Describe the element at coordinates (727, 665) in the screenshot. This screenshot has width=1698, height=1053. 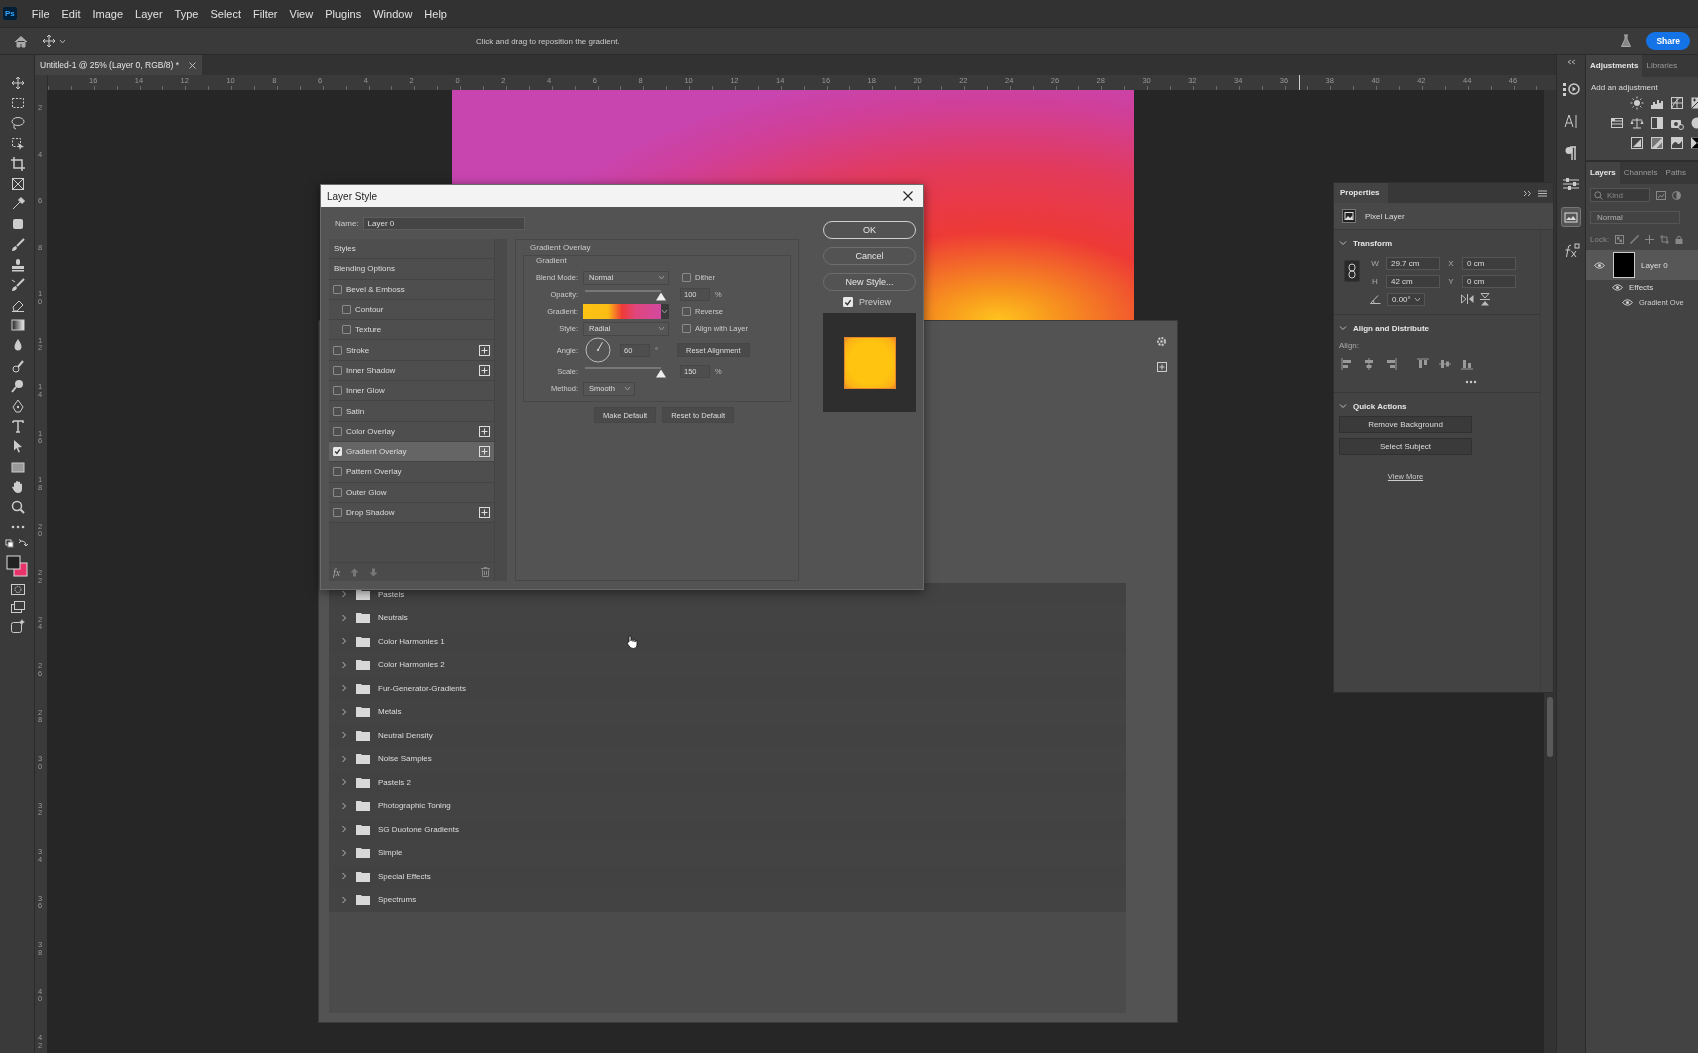
I see `gradient-folder-row: Color Harmonies 2` at that location.